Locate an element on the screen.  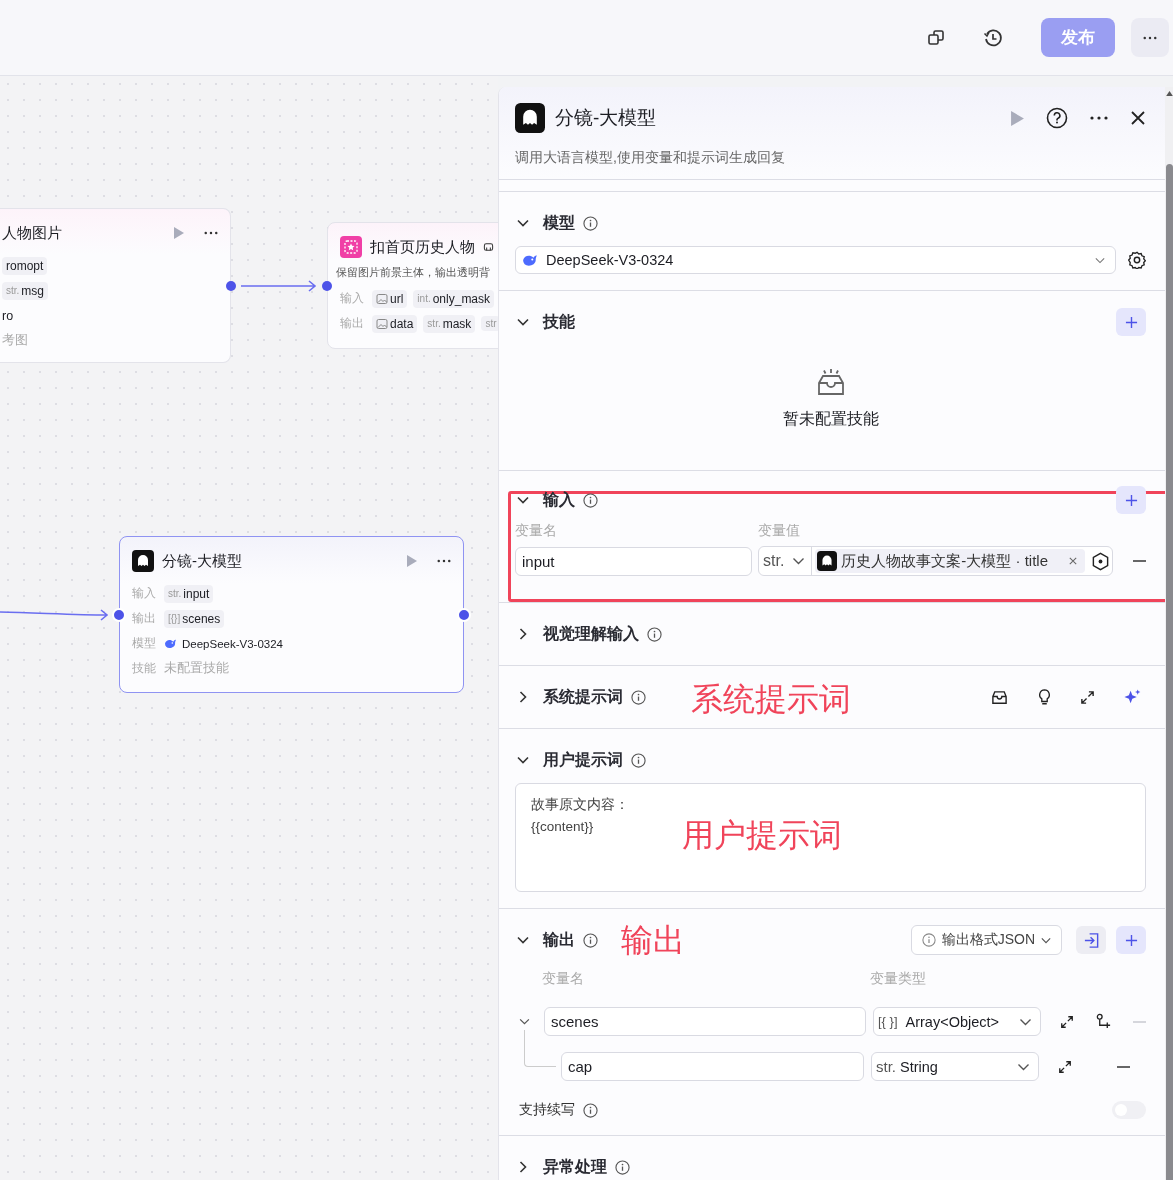
reference-chip: 历史人物故事文案-大模型 · title is located at coordinates (950, 561).